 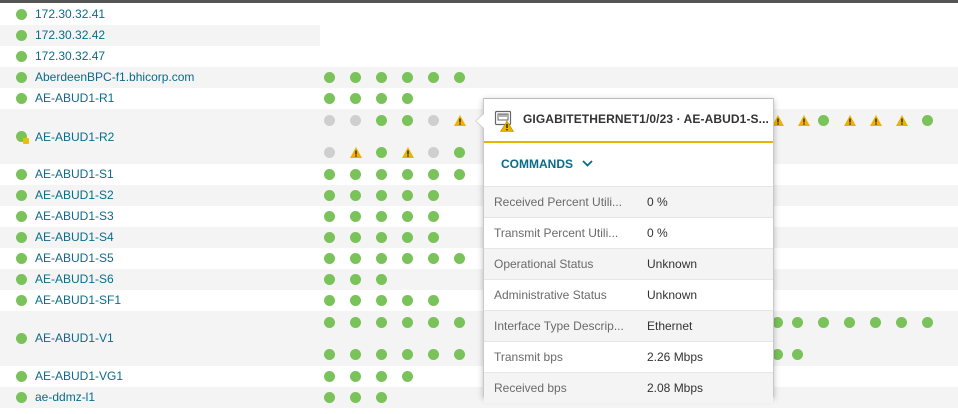 What do you see at coordinates (78, 300) in the screenshot?
I see `node-link: AE-ABUD1-SF1` at bounding box center [78, 300].